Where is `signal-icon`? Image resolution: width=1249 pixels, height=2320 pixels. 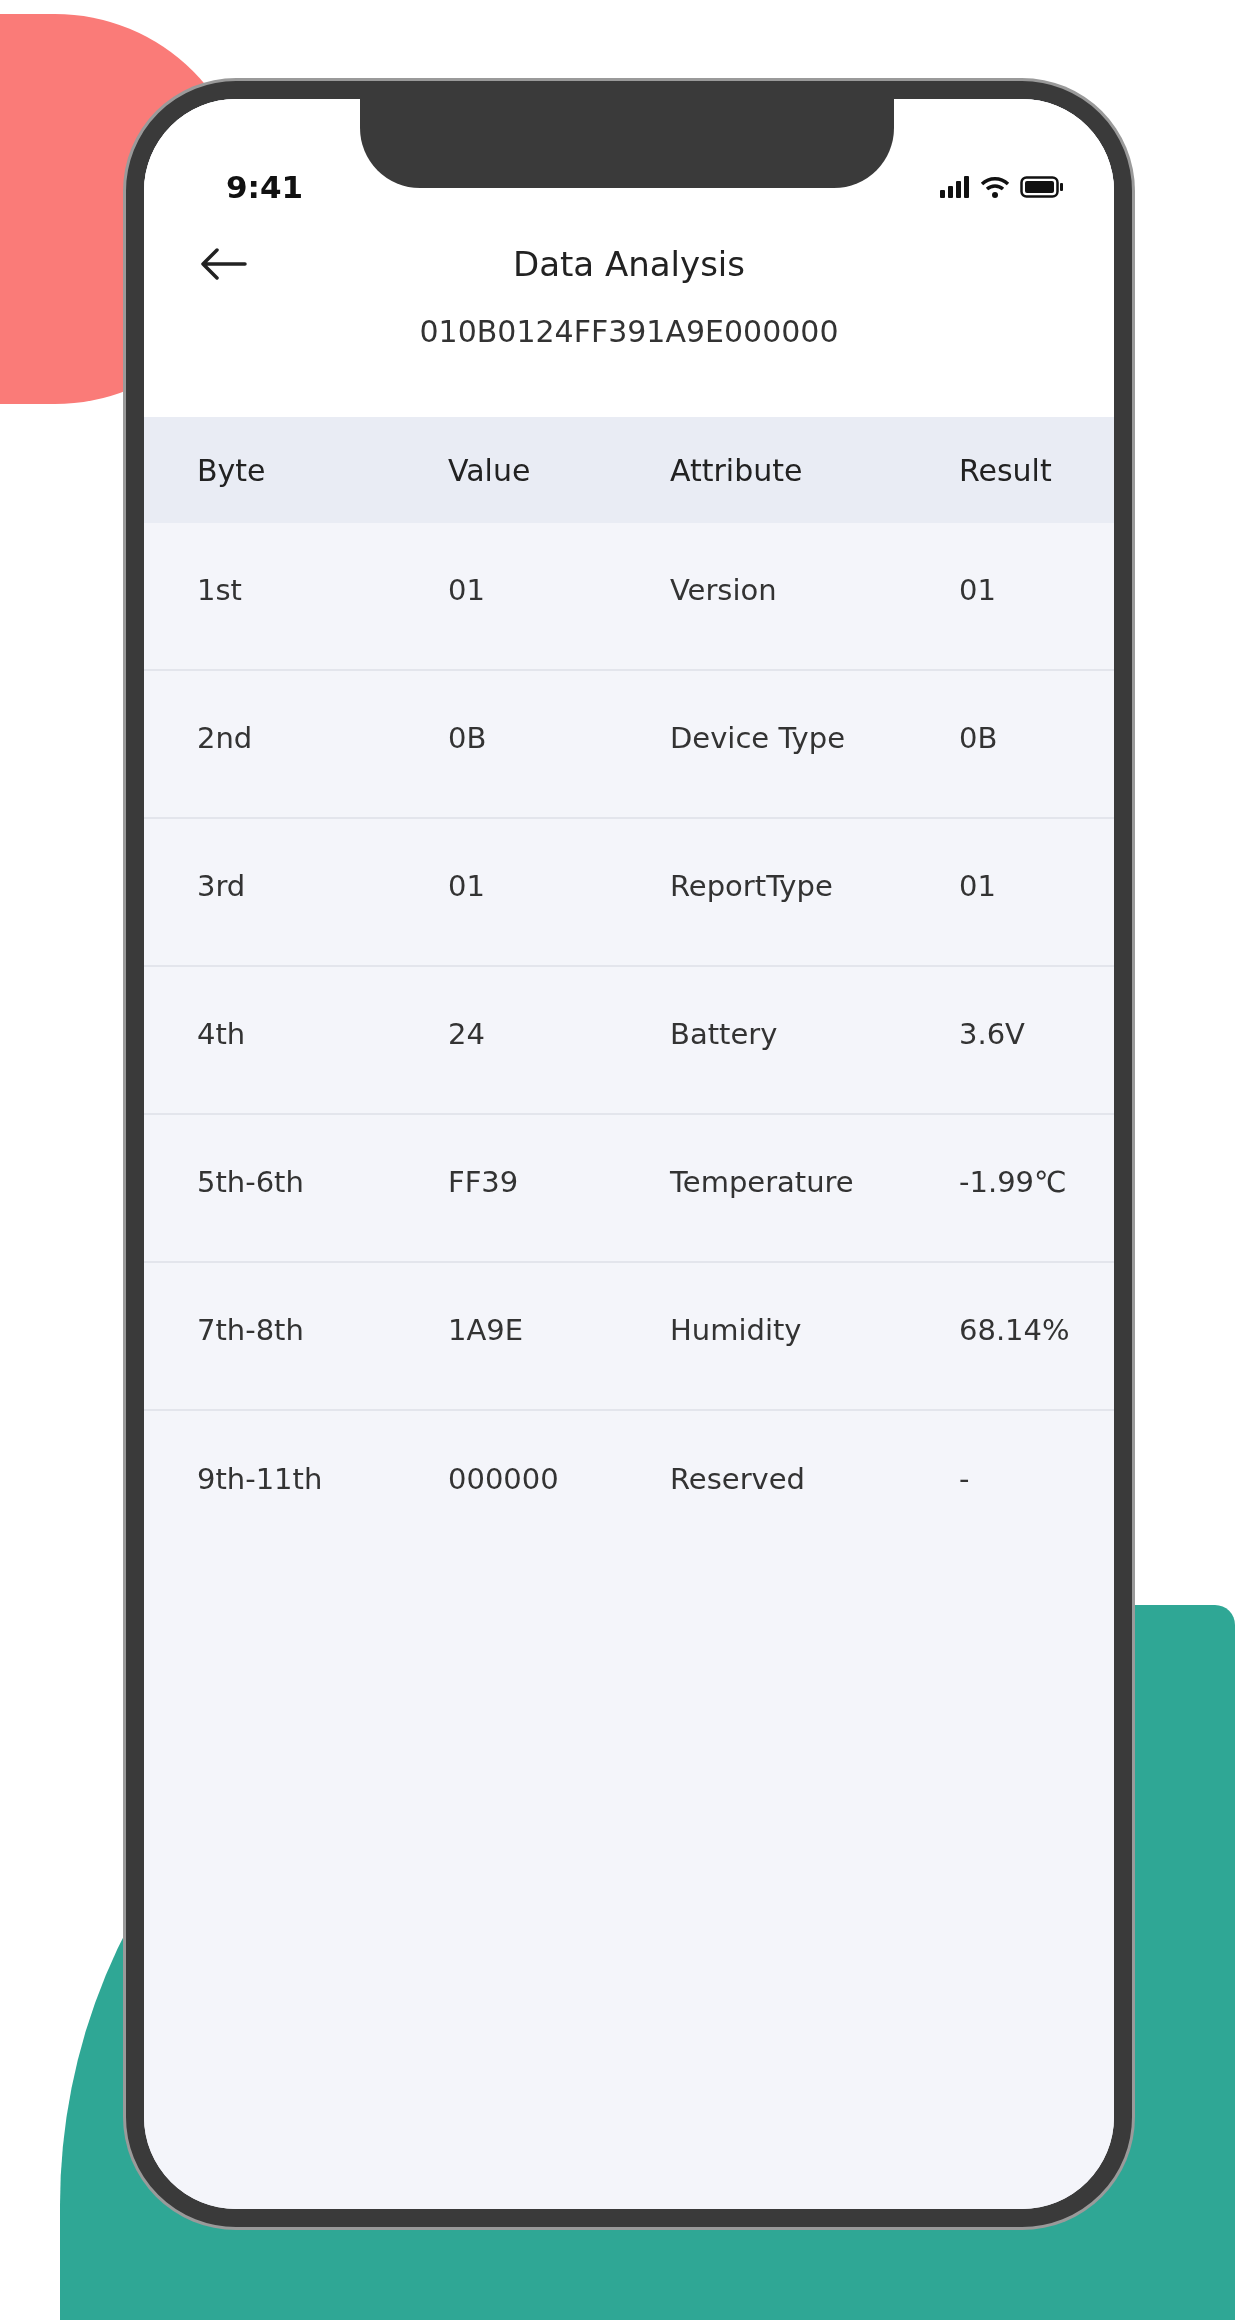 signal-icon is located at coordinates (955, 187).